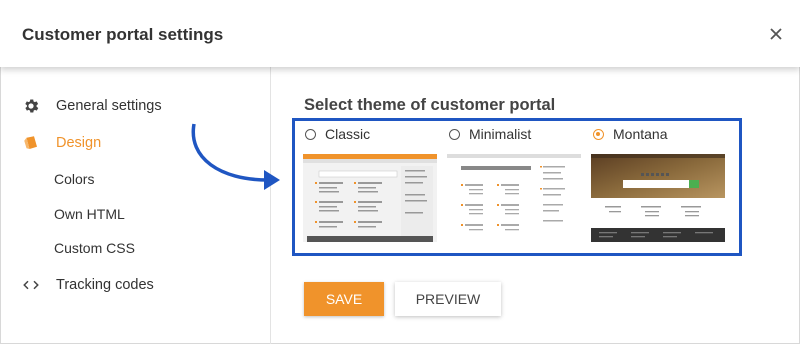 The height and width of the screenshot is (344, 800). Describe the element at coordinates (514, 198) in the screenshot. I see `thumbnail-minimalist` at that location.